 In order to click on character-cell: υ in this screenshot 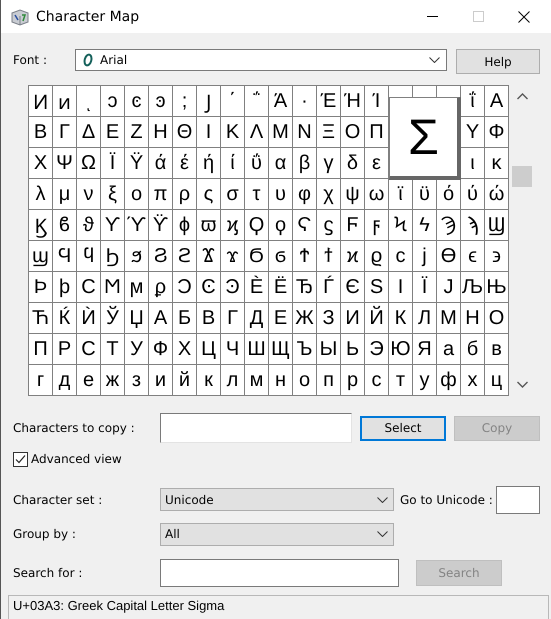, I will do `click(281, 194)`.